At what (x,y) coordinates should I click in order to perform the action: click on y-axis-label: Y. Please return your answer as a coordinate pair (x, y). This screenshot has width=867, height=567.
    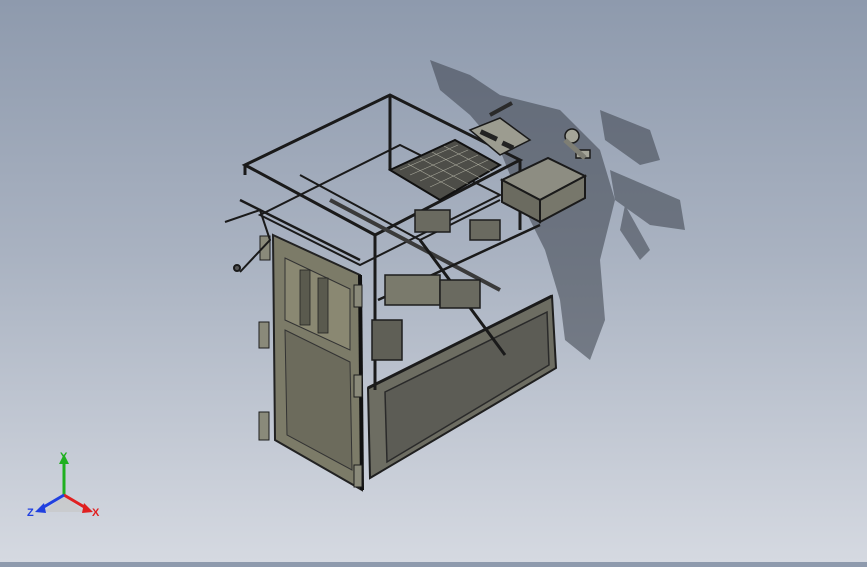
    Looking at the image, I should click on (64, 457).